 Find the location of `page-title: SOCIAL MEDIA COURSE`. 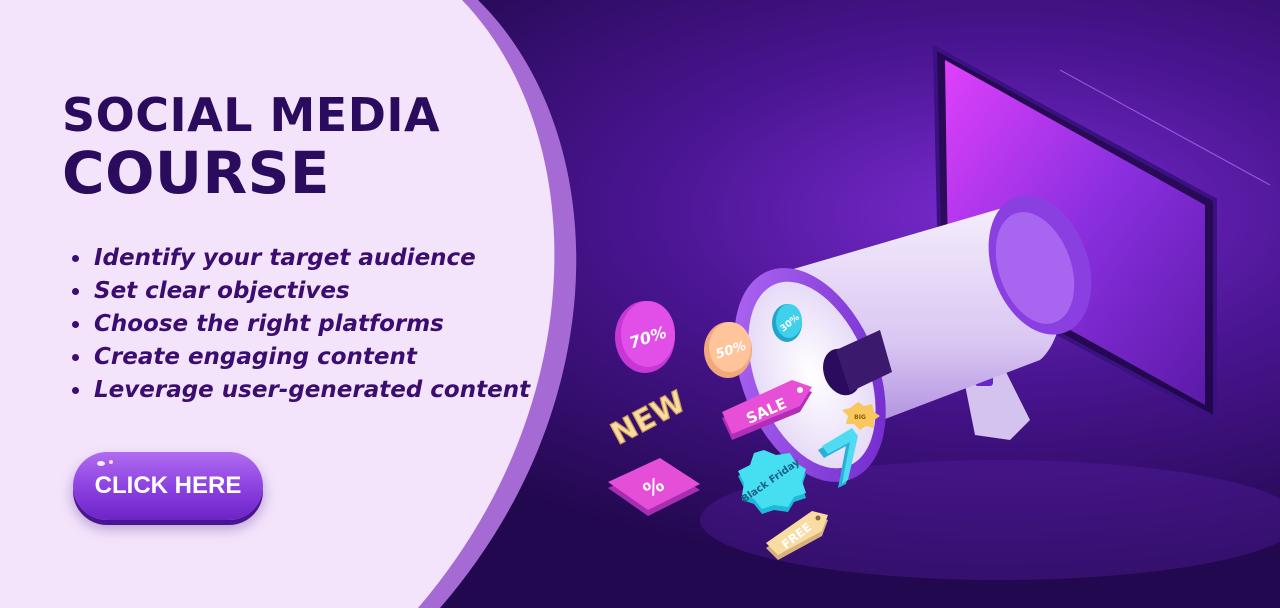

page-title: SOCIAL MEDIA COURSE is located at coordinates (251, 147).